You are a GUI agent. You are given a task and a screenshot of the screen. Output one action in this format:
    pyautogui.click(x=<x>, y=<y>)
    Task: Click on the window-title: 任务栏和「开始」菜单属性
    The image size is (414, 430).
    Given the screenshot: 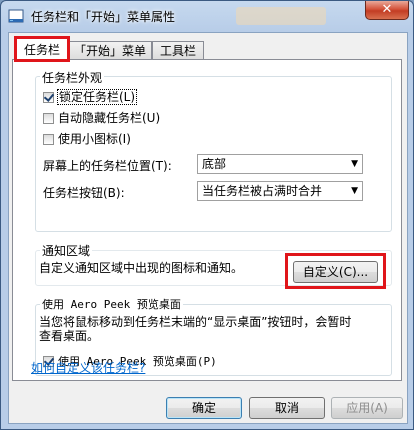 What is the action you would take?
    pyautogui.click(x=103, y=17)
    